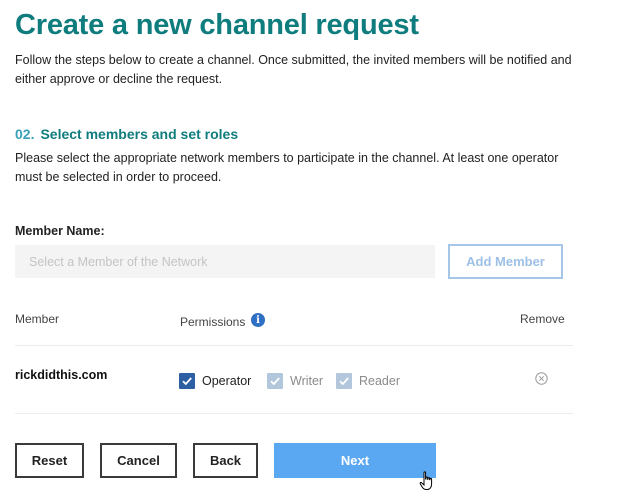 The height and width of the screenshot is (501, 628). Describe the element at coordinates (258, 320) in the screenshot. I see `info-icon: i` at that location.